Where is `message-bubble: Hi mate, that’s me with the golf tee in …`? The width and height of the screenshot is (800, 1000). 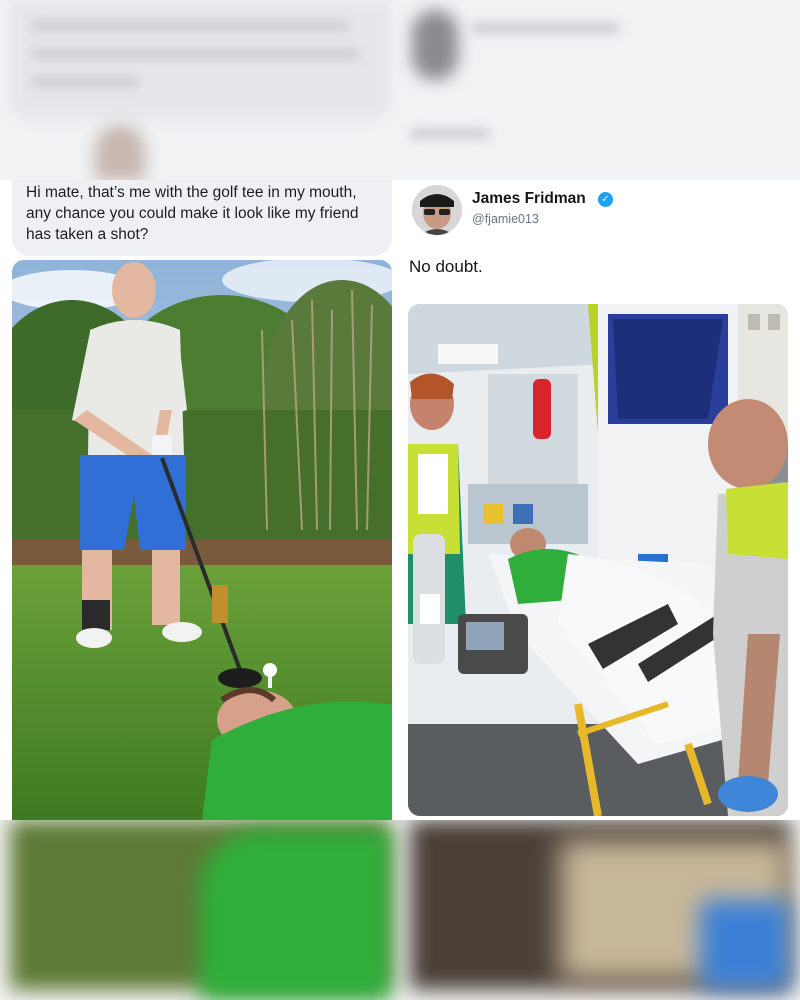 message-bubble: Hi mate, that’s me with the golf tee in … is located at coordinates (202, 218).